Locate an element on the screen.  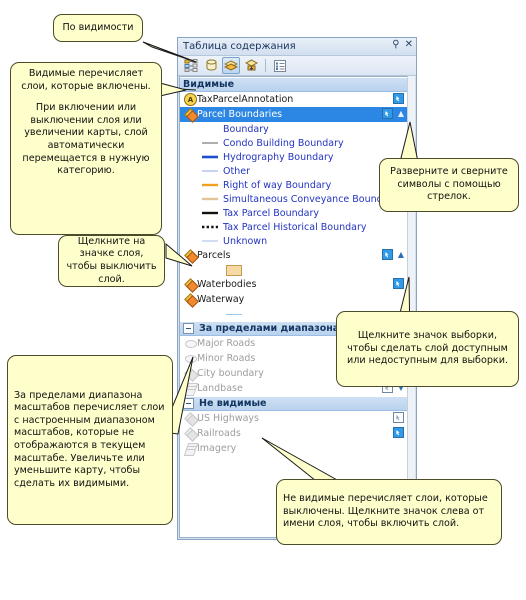
layer-row-parcel-boundaries: Parcel Boundaries ▲ is located at coordinates (294, 115).